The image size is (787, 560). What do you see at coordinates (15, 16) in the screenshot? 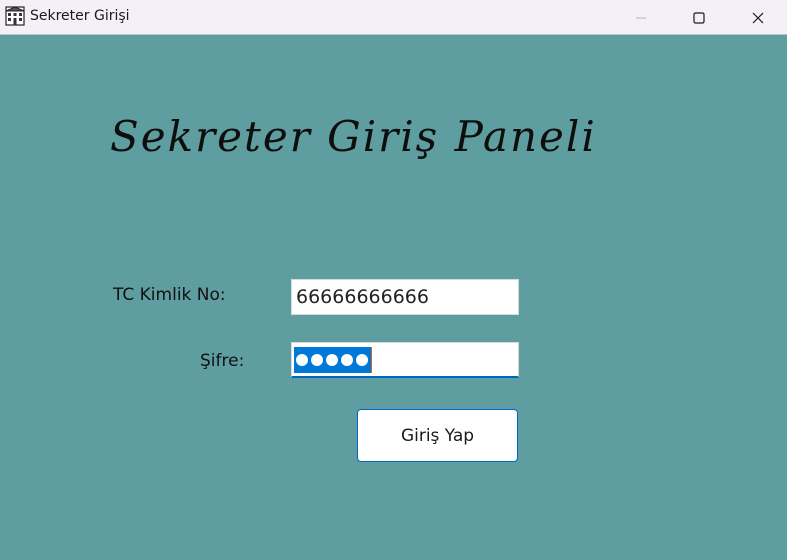
I see `building-icon` at bounding box center [15, 16].